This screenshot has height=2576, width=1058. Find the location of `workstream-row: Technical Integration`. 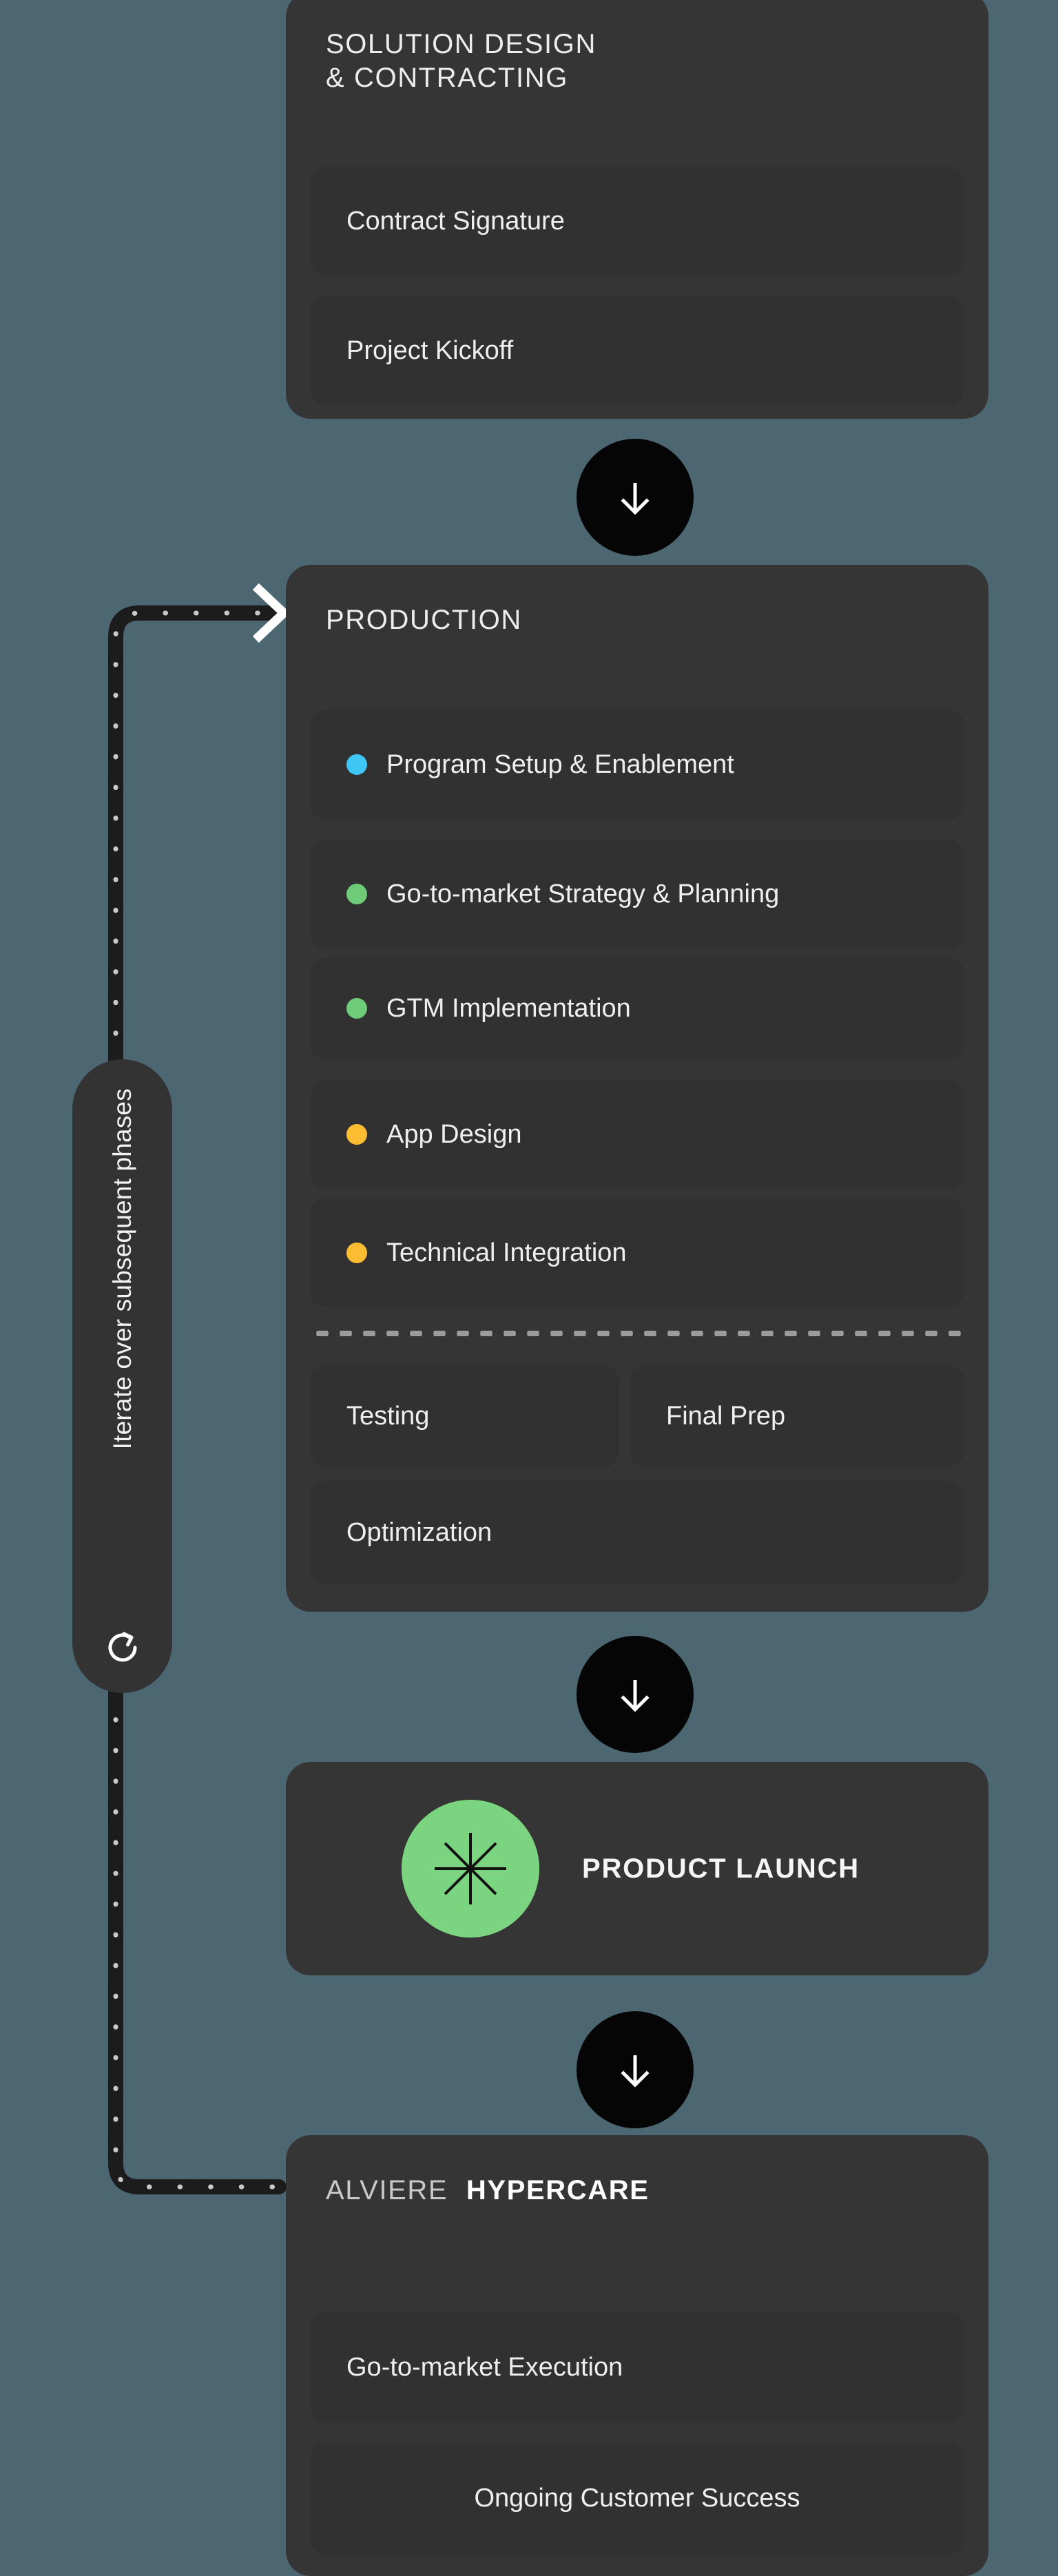

workstream-row: Technical Integration is located at coordinates (638, 1252).